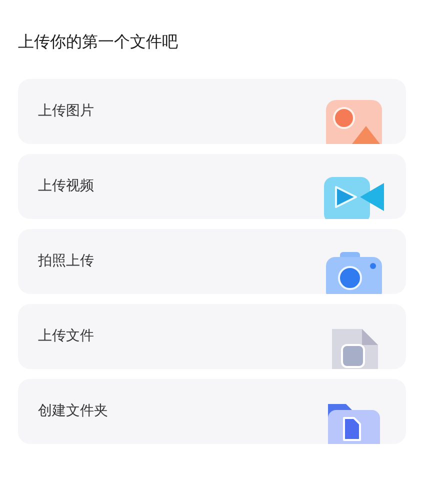  Describe the element at coordinates (98, 42) in the screenshot. I see `page-title: 上传你的第一个文件吧` at that location.